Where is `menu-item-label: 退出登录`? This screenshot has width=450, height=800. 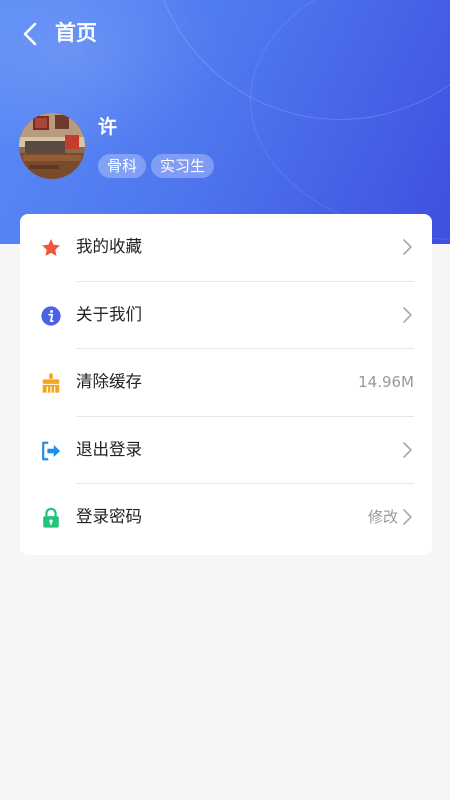
menu-item-label: 退出登录 is located at coordinates (109, 449).